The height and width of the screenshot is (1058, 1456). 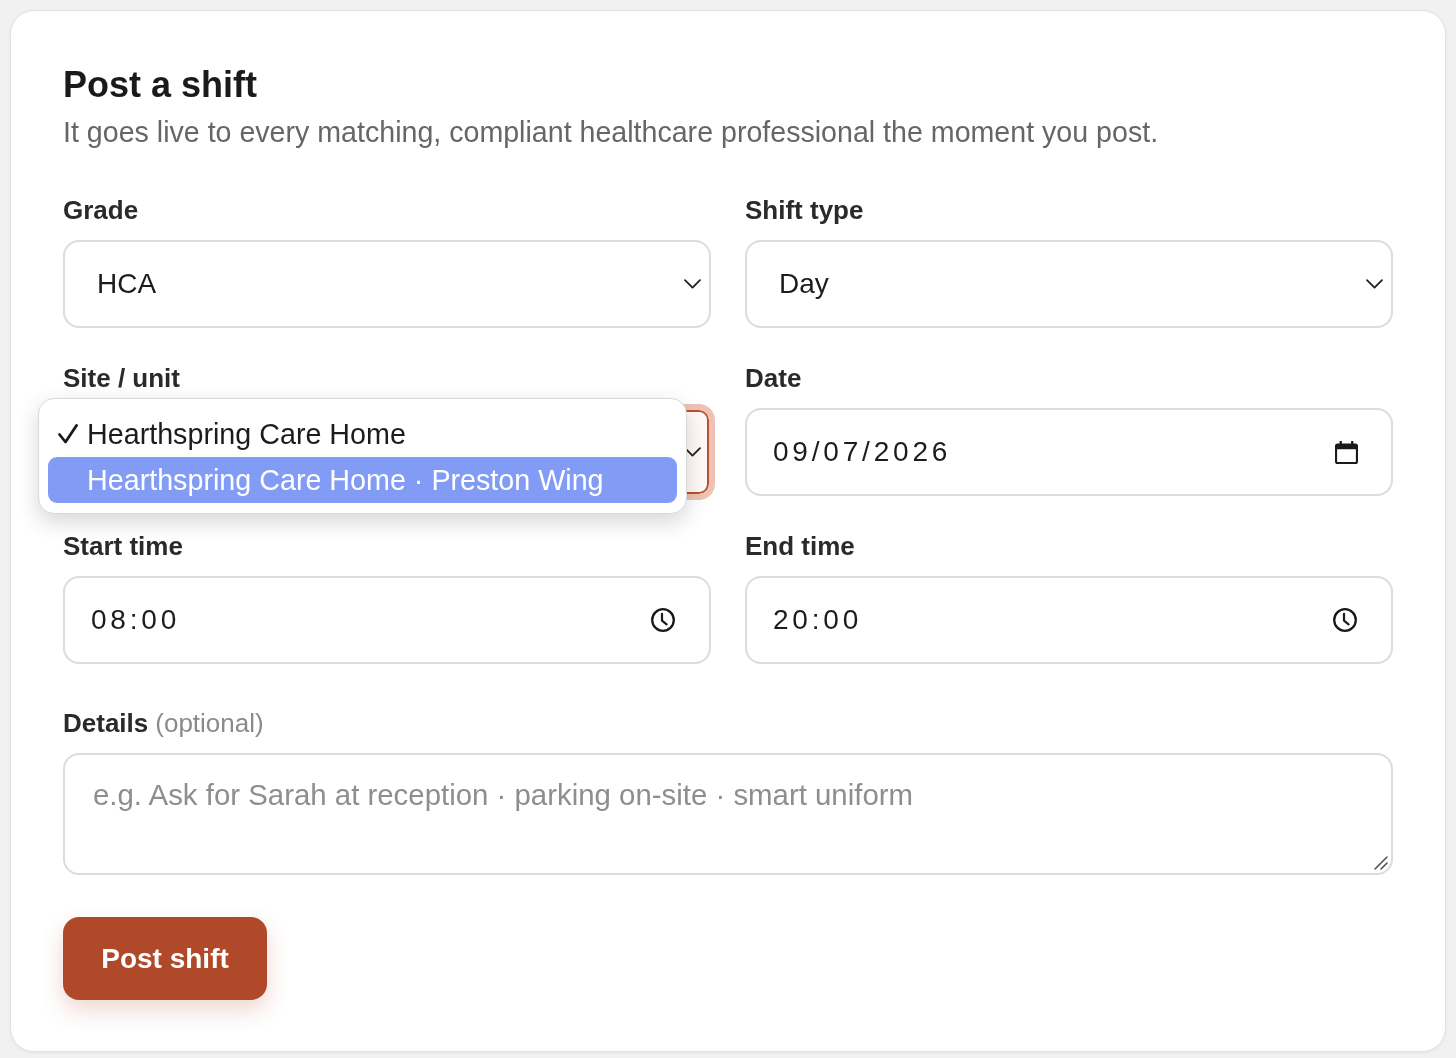 I want to click on form-title: Post a shift, so click(x=161, y=85).